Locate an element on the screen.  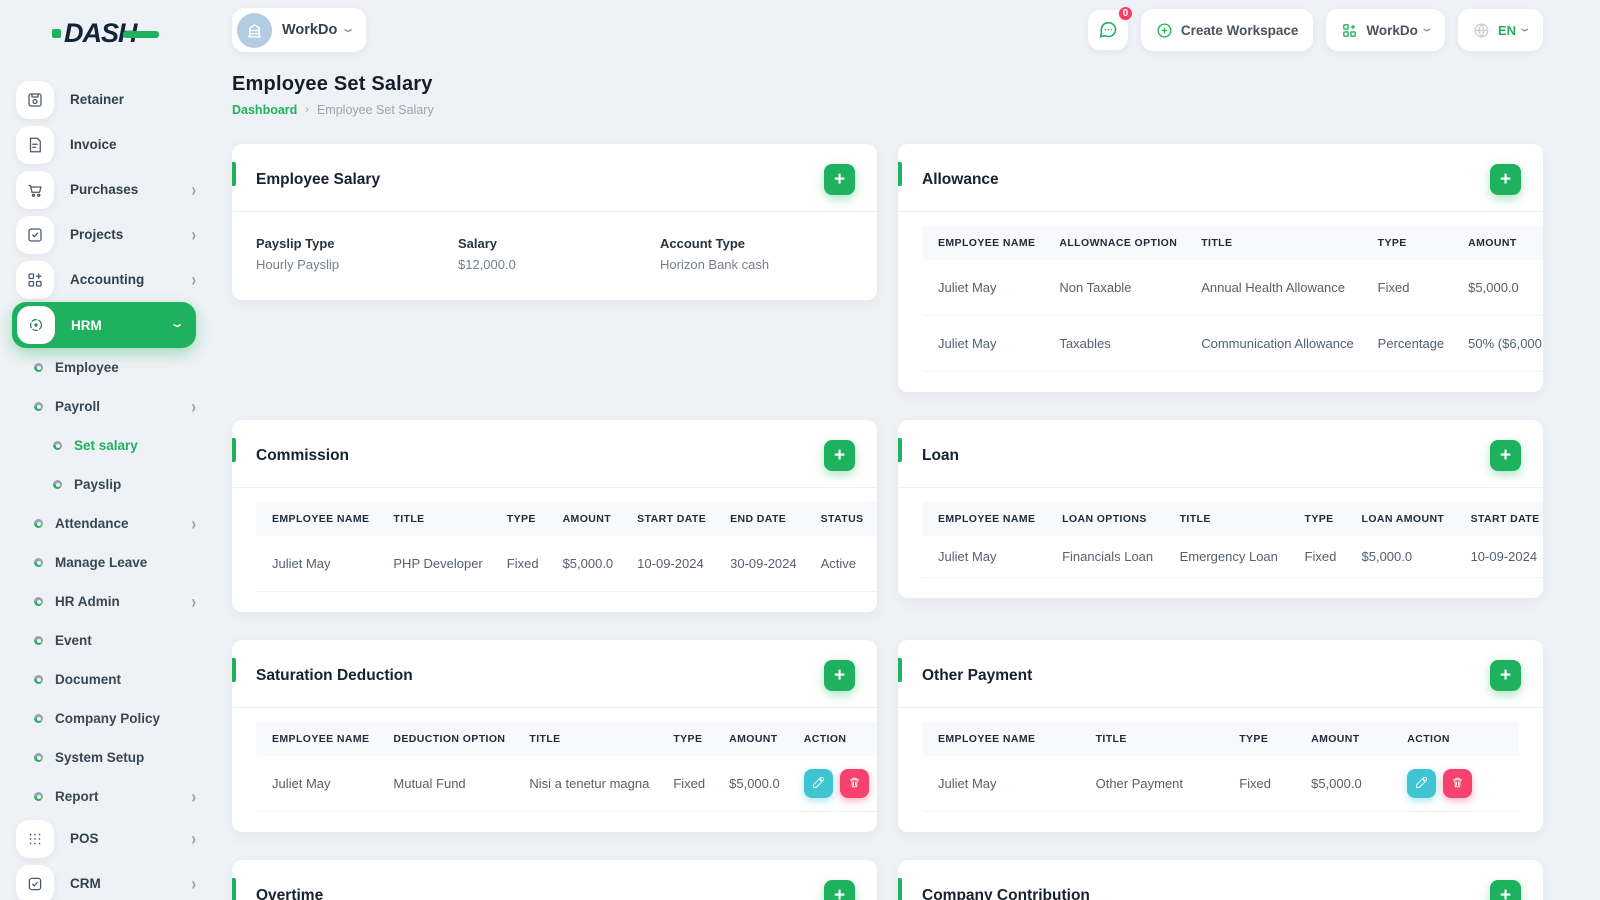
sidebar-item-crm: CRM › is located at coordinates (111, 880).